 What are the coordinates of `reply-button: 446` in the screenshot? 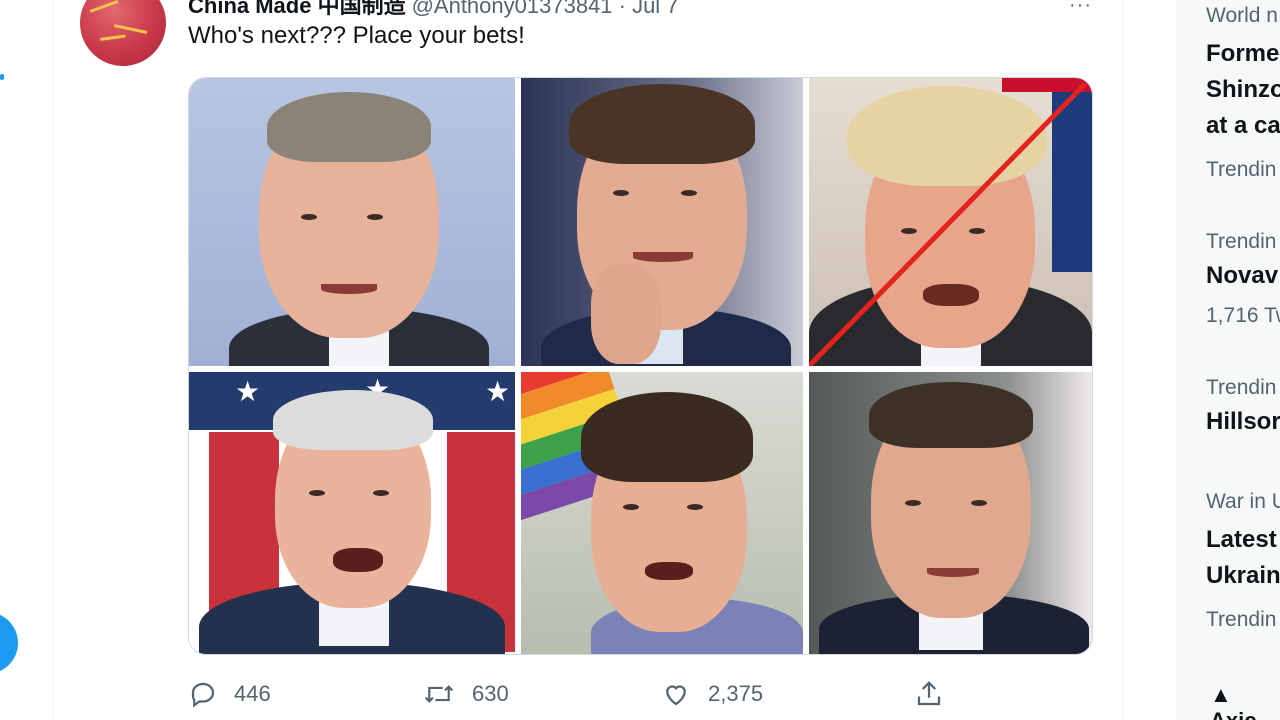 It's located at (229, 694).